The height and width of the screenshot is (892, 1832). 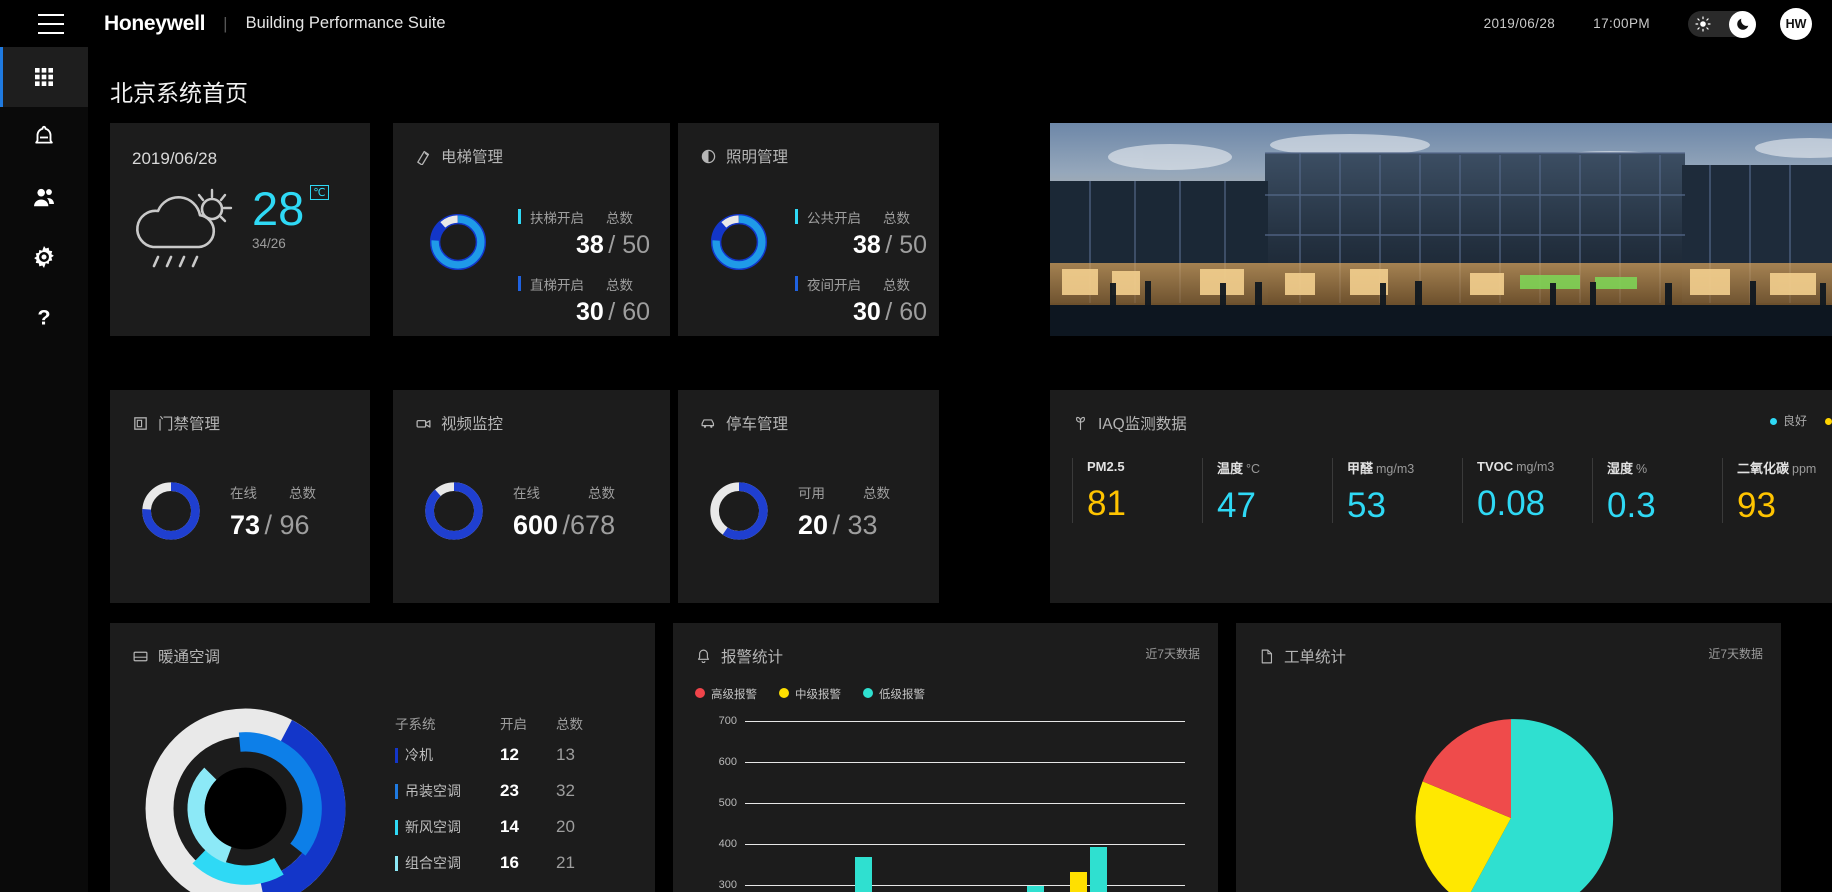 I want to click on sun-icon, so click(x=1703, y=23).